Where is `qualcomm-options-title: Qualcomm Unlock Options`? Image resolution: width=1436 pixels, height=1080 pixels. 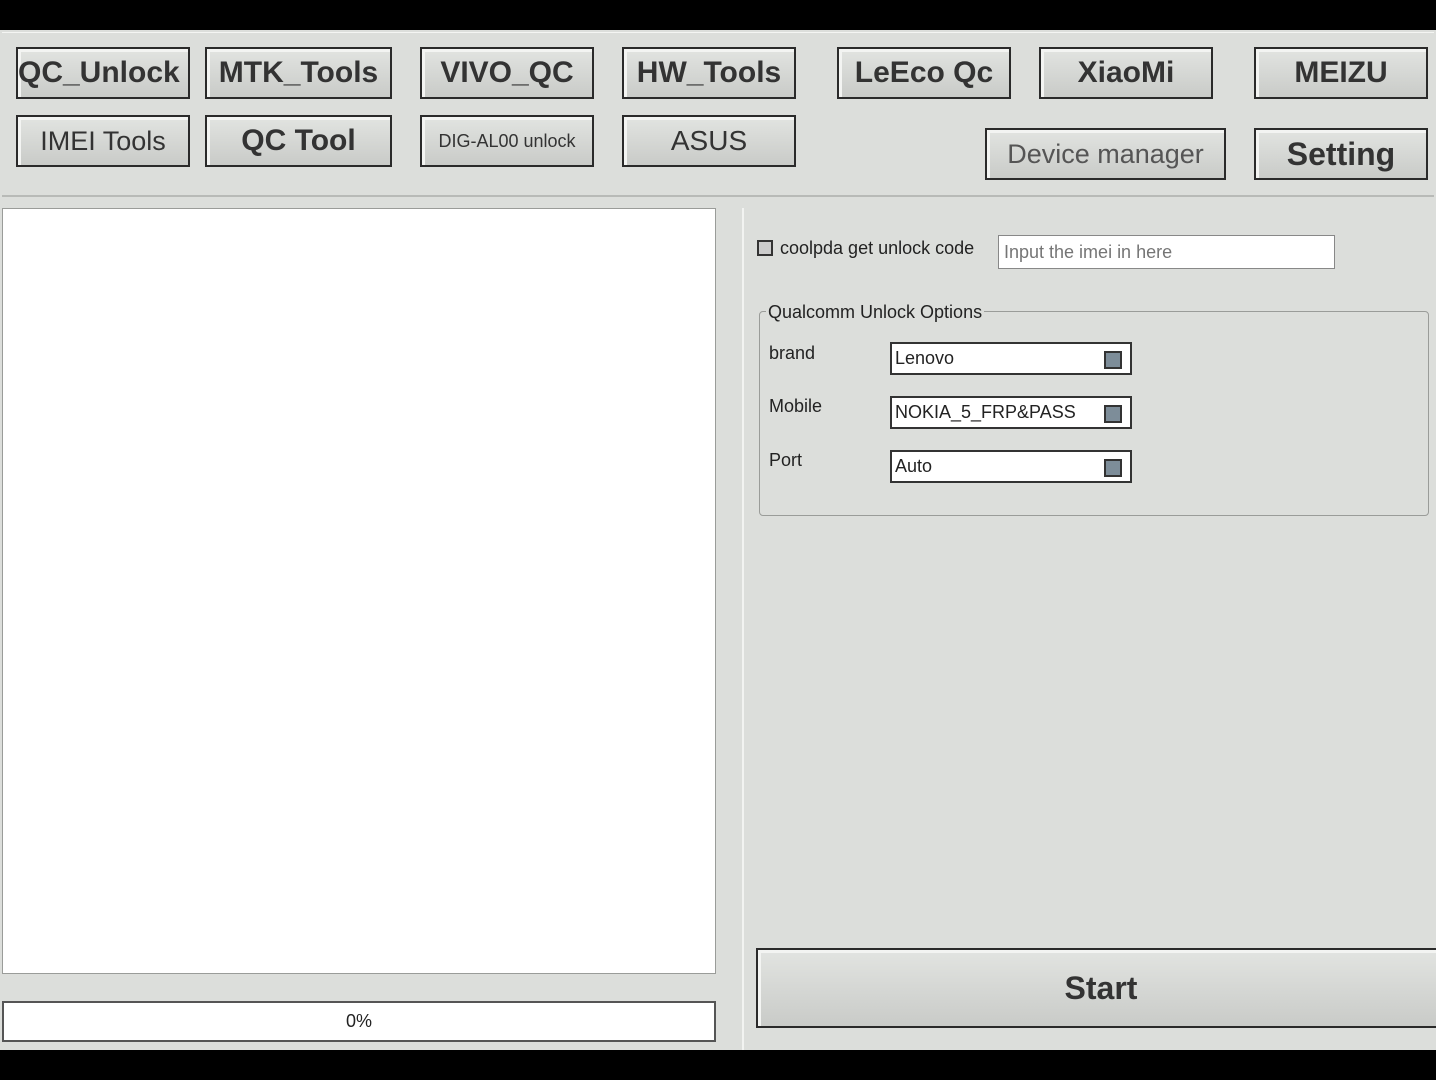
qualcomm-options-title: Qualcomm Unlock Options is located at coordinates (875, 312).